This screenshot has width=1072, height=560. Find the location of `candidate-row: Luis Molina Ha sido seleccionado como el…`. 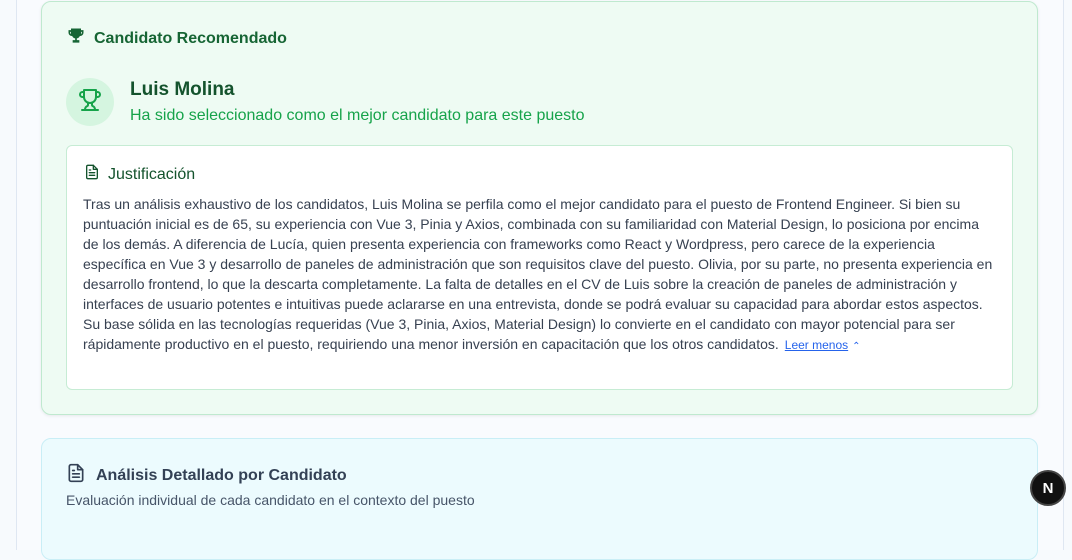

candidate-row: Luis Molina Ha sido seleccionado como el… is located at coordinates (325, 102).